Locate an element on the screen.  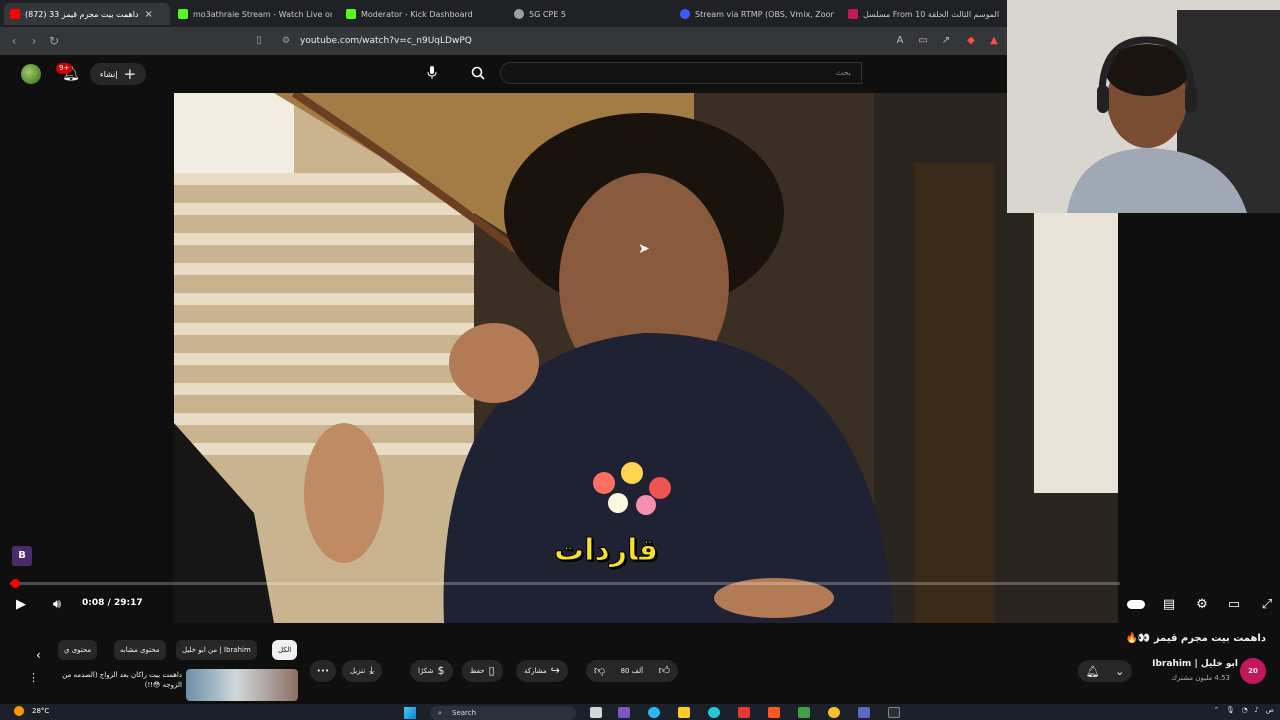
chip-all: الكل is located at coordinates (285, 650).